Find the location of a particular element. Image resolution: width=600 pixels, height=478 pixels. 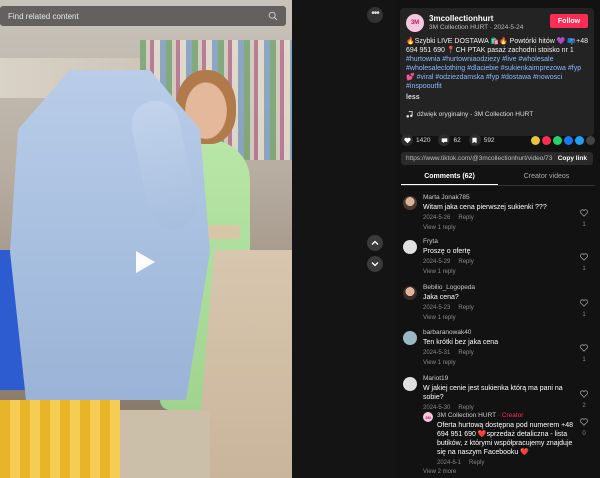

comment-date: 2024-5-31 is located at coordinates (437, 353).